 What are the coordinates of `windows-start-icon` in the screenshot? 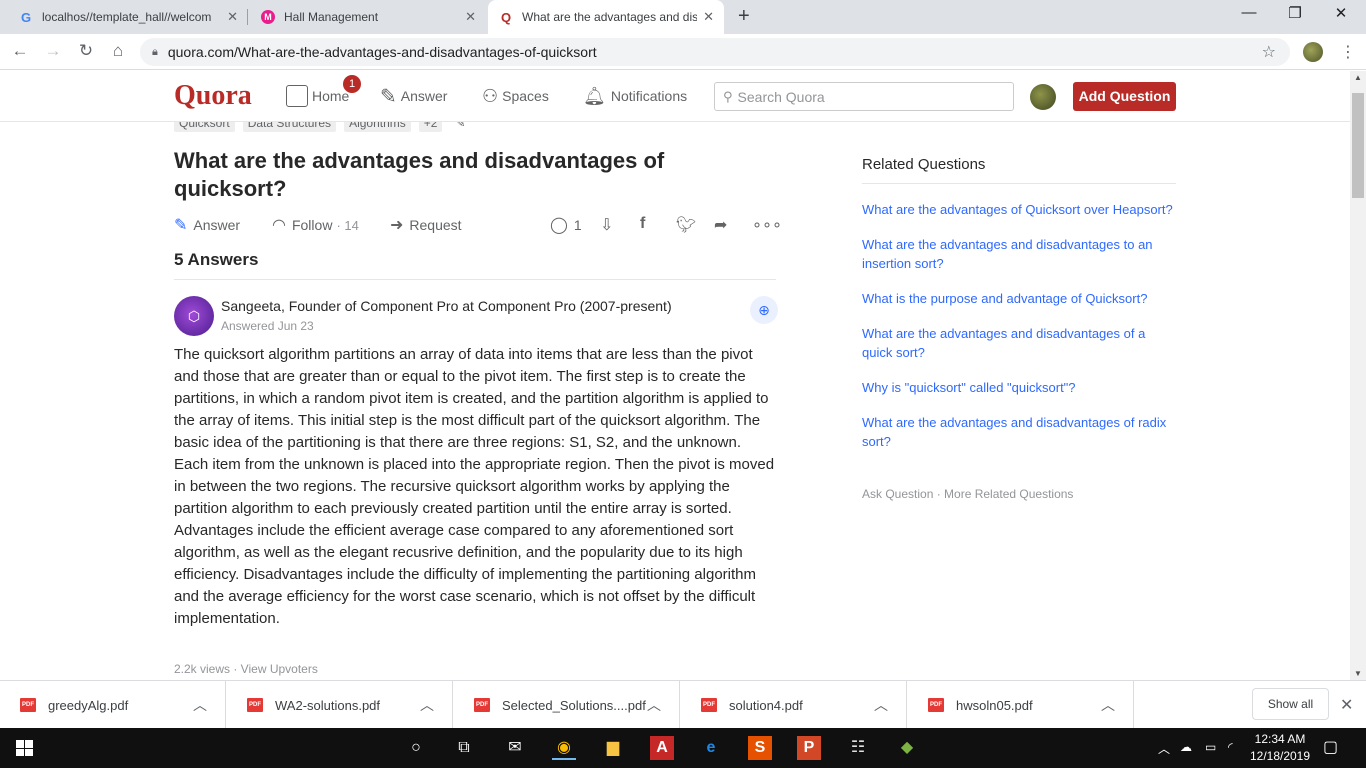 It's located at (24, 748).